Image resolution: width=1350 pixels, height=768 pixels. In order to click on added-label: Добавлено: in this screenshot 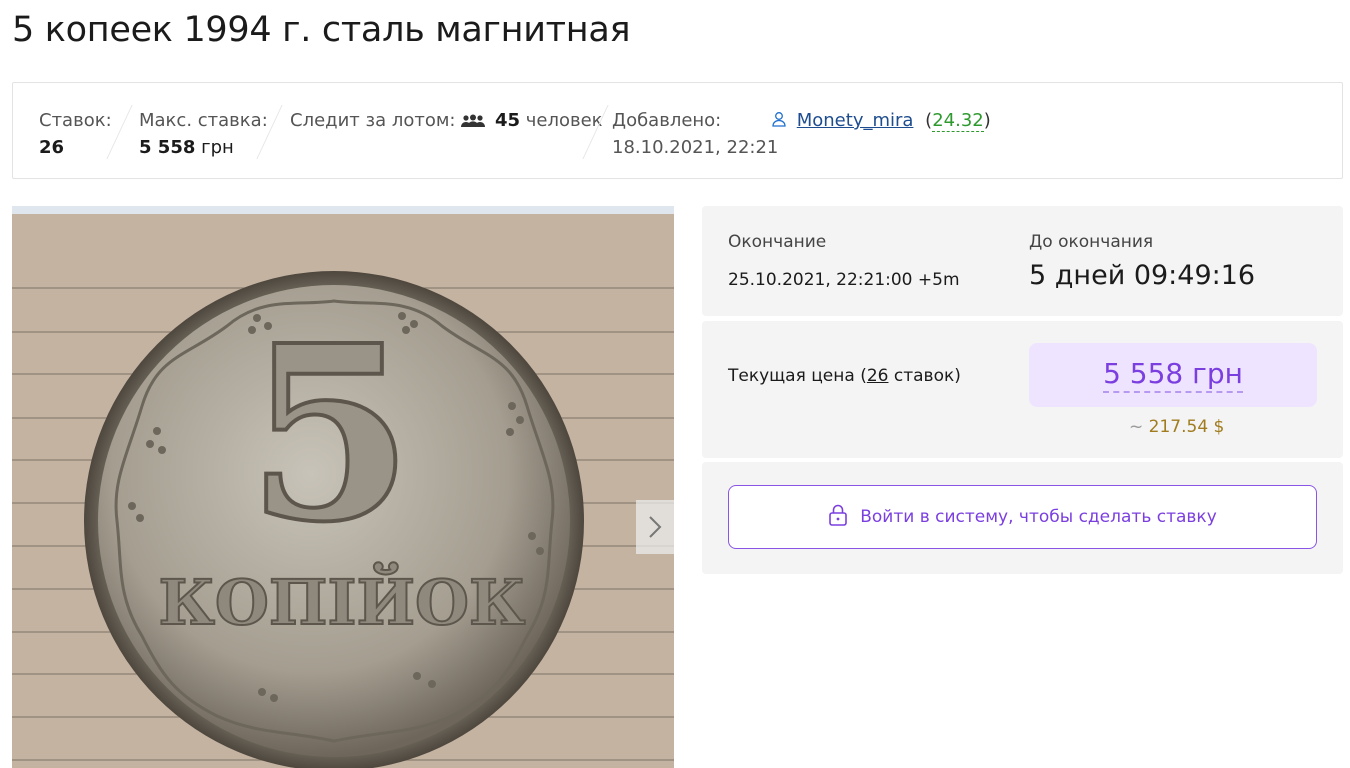, I will do `click(667, 120)`.